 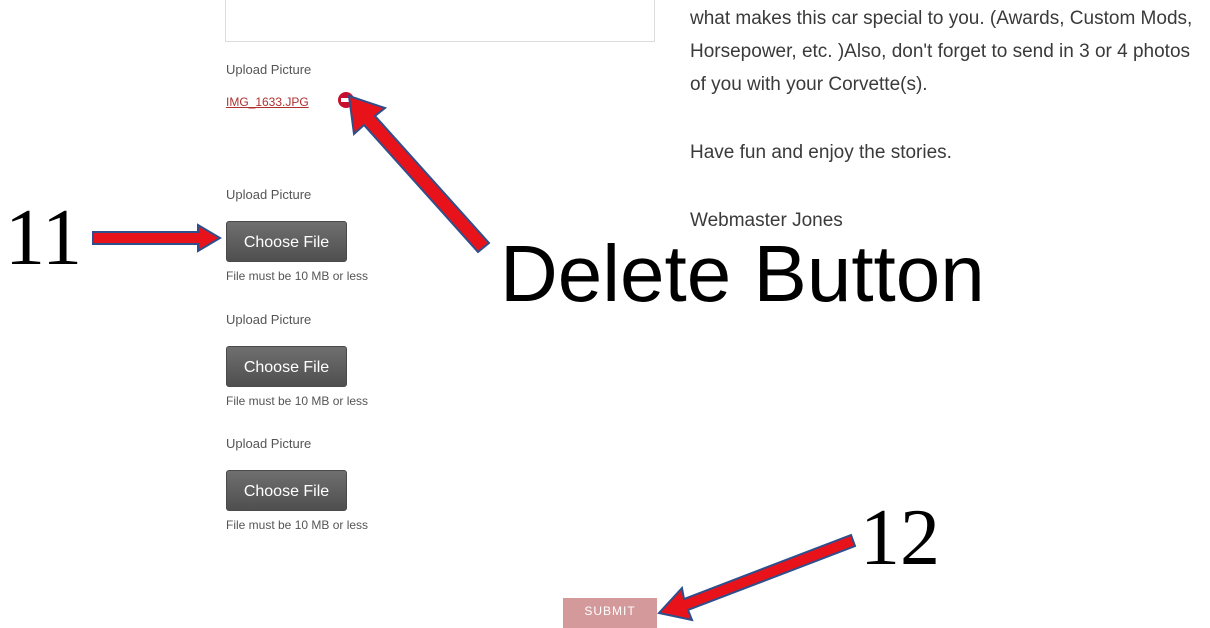 What do you see at coordinates (742, 273) in the screenshot?
I see `delete-button-callout: Delete Button` at bounding box center [742, 273].